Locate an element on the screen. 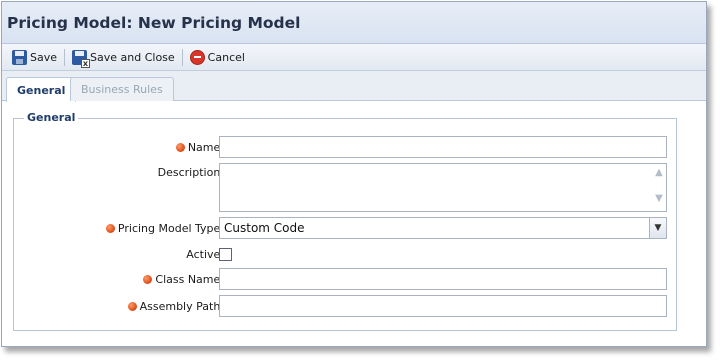 This screenshot has width=720, height=362. save-icon is located at coordinates (19, 57).